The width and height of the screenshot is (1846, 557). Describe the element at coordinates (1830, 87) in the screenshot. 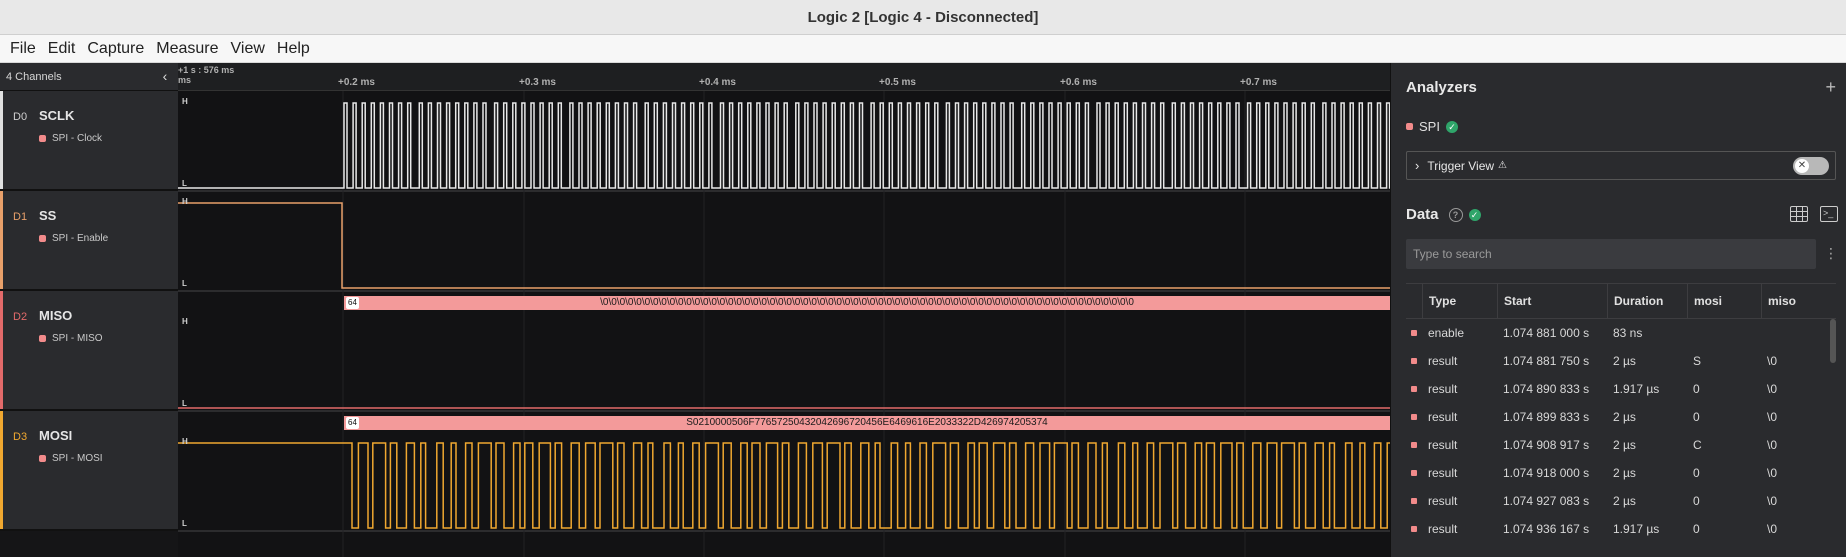

I see `add-analyzer-icon: +` at that location.